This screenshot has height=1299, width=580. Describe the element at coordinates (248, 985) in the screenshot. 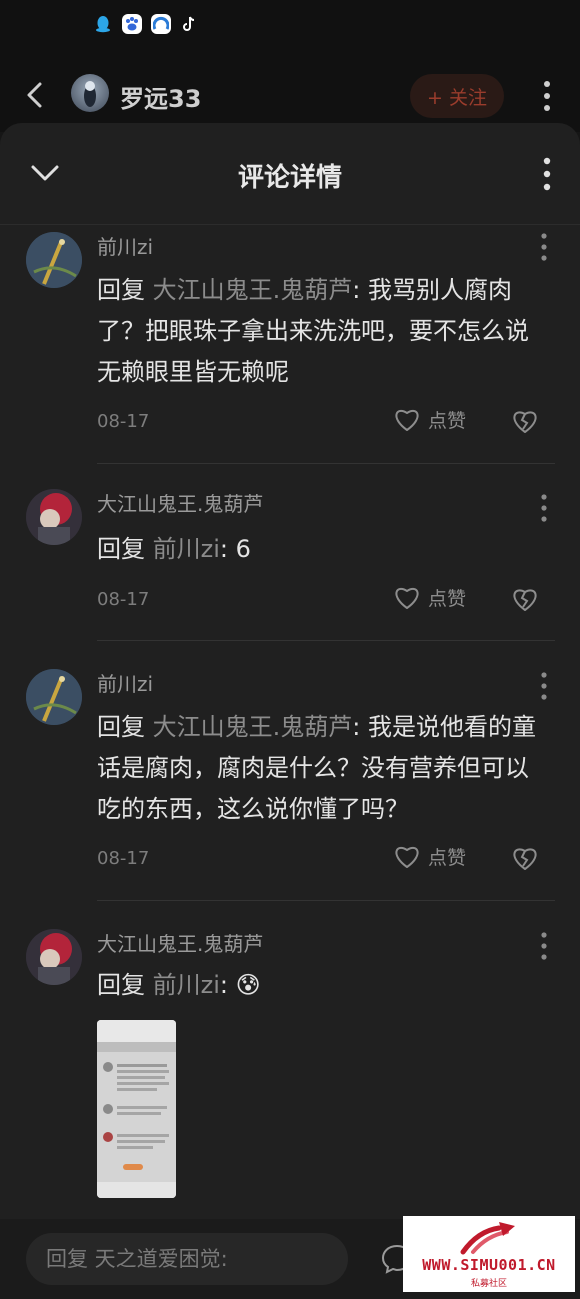

I see `emoji-sweat: 😰` at that location.